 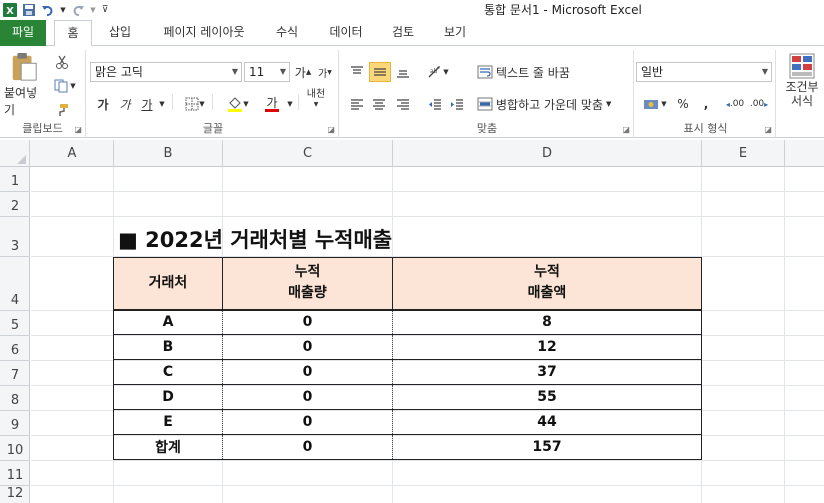 What do you see at coordinates (125, 104) in the screenshot?
I see `italic-button: 가` at bounding box center [125, 104].